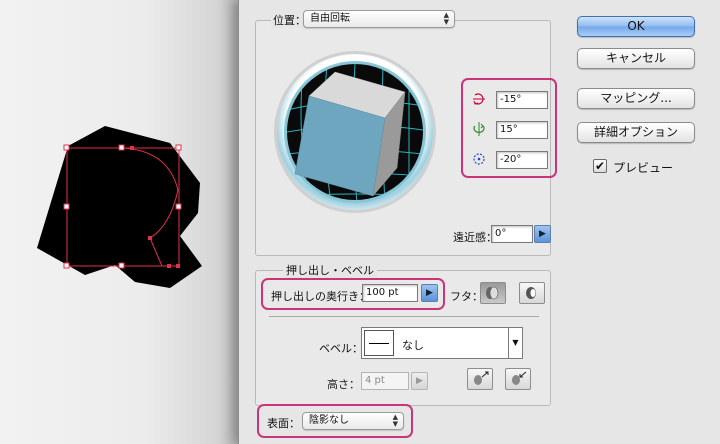 The height and width of the screenshot is (444, 720). What do you see at coordinates (522, 160) in the screenshot?
I see `rotate-z-field: -20°` at bounding box center [522, 160].